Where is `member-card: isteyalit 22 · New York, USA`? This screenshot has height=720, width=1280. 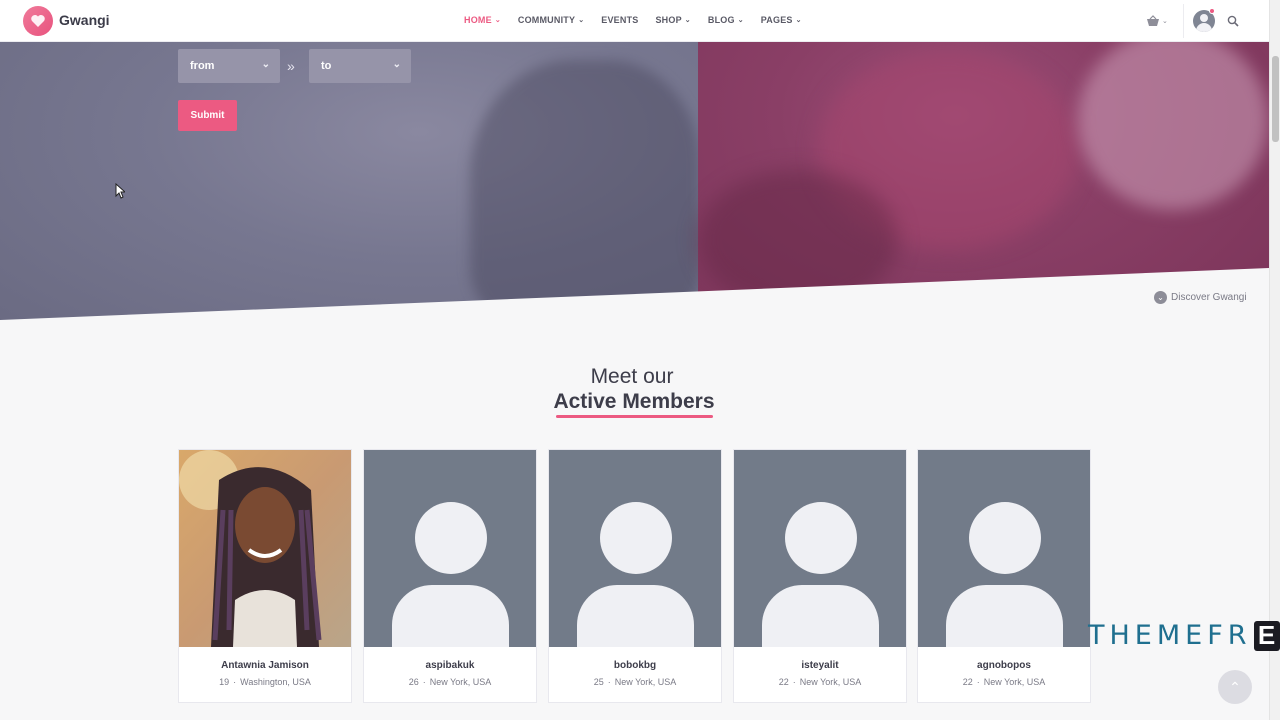 member-card: isteyalit 22 · New York, USA is located at coordinates (820, 576).